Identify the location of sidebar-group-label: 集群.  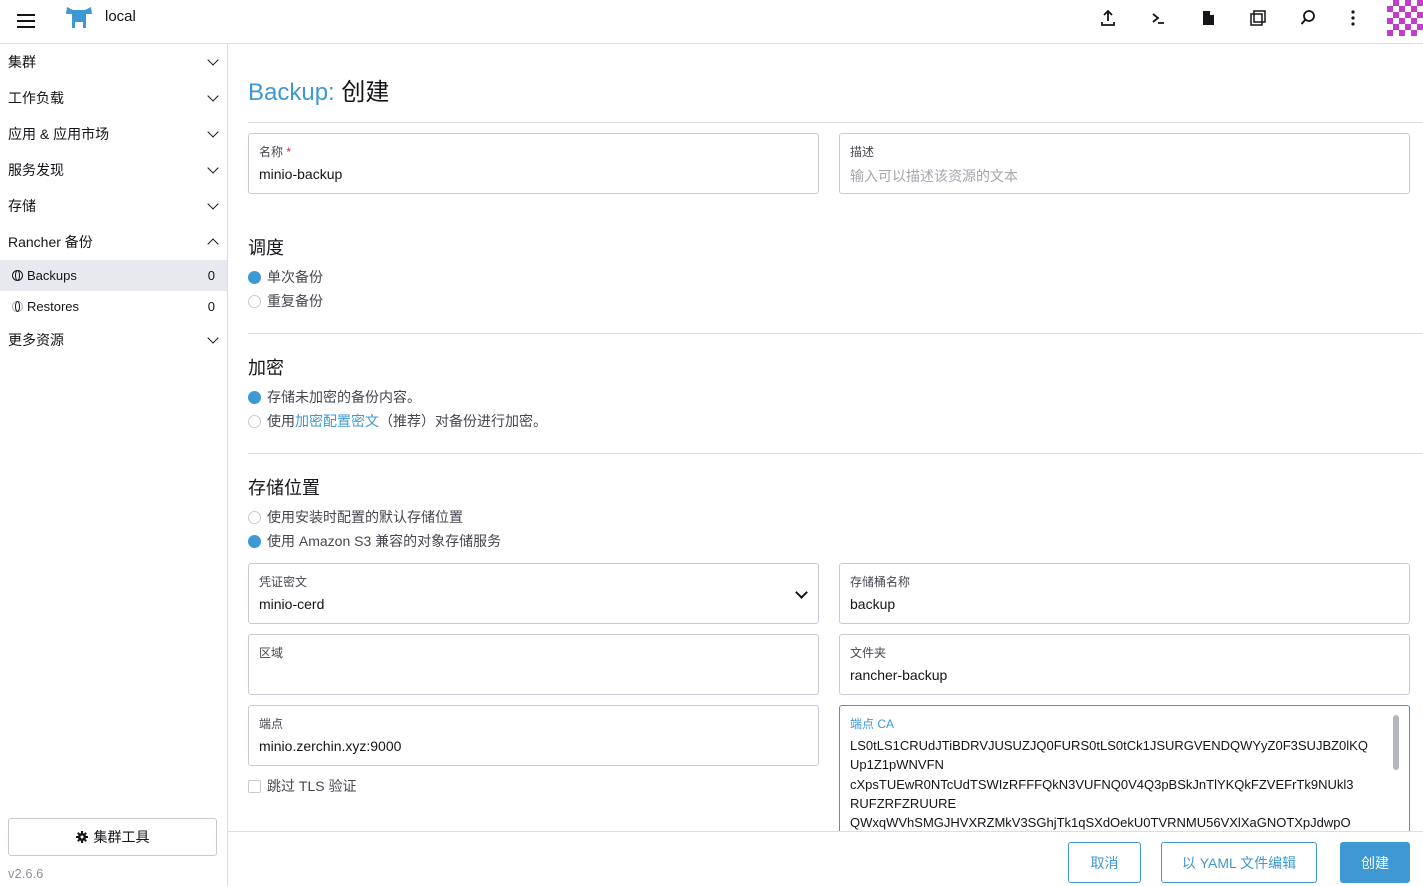
(22, 62).